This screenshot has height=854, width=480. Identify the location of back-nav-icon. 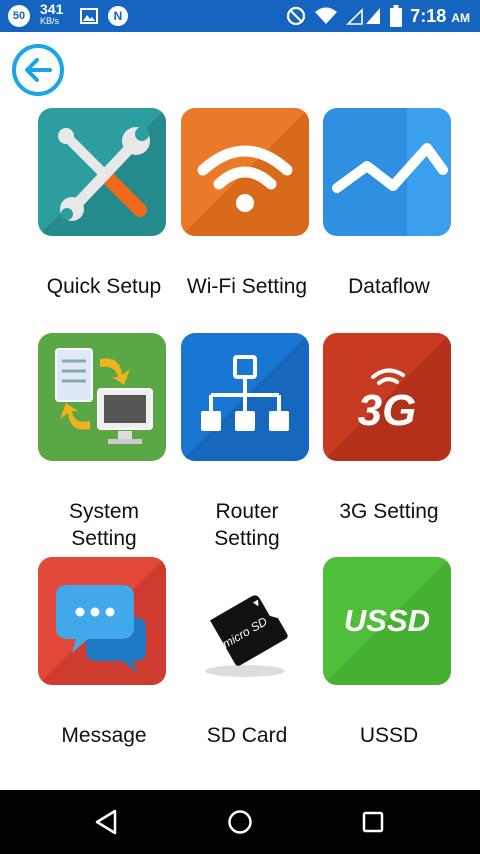
(106, 822).